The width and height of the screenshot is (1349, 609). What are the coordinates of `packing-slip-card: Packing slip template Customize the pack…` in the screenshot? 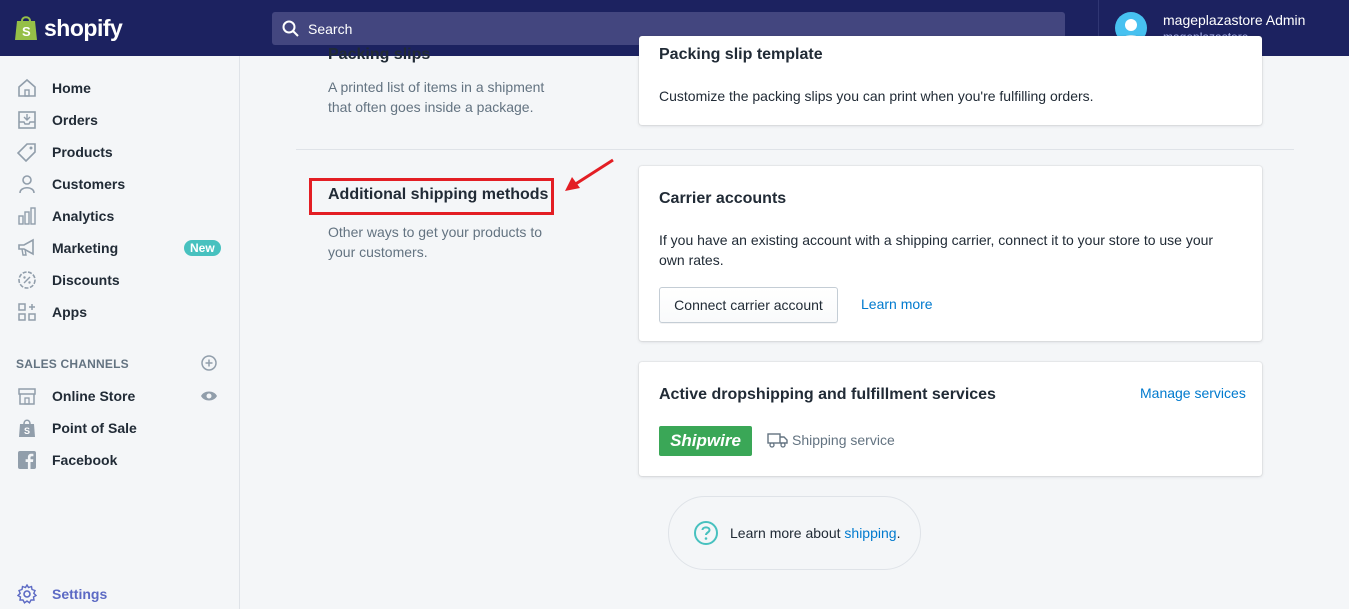 It's located at (950, 80).